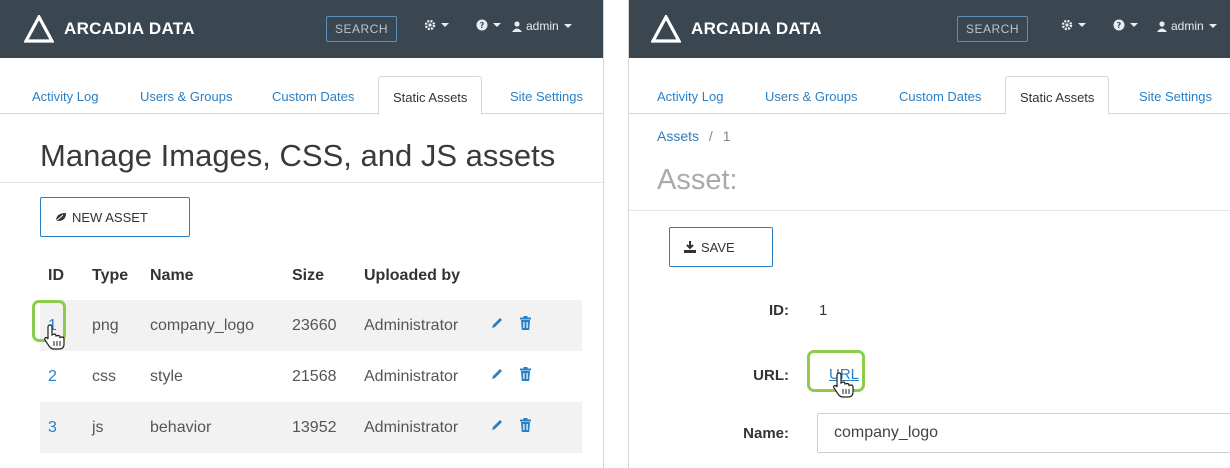 The image size is (1230, 468). I want to click on table-row: 2 css style 21568 Administrator, so click(311, 376).